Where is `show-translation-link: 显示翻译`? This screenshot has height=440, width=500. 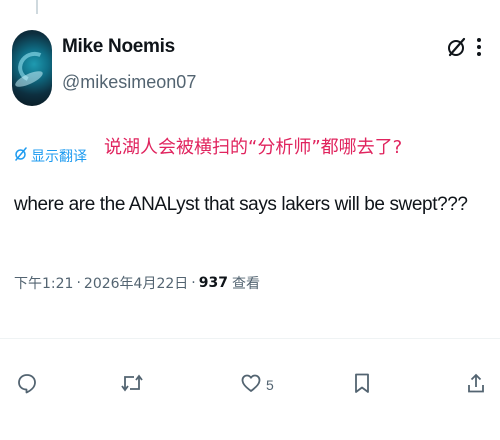 show-translation-link: 显示翻译 is located at coordinates (50, 156).